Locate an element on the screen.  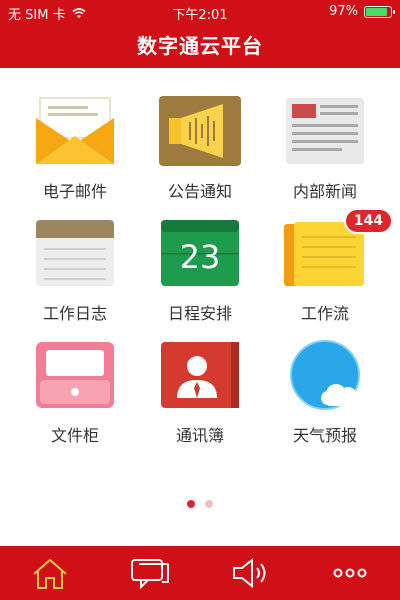
battery-percent: 97% is located at coordinates (343, 11).